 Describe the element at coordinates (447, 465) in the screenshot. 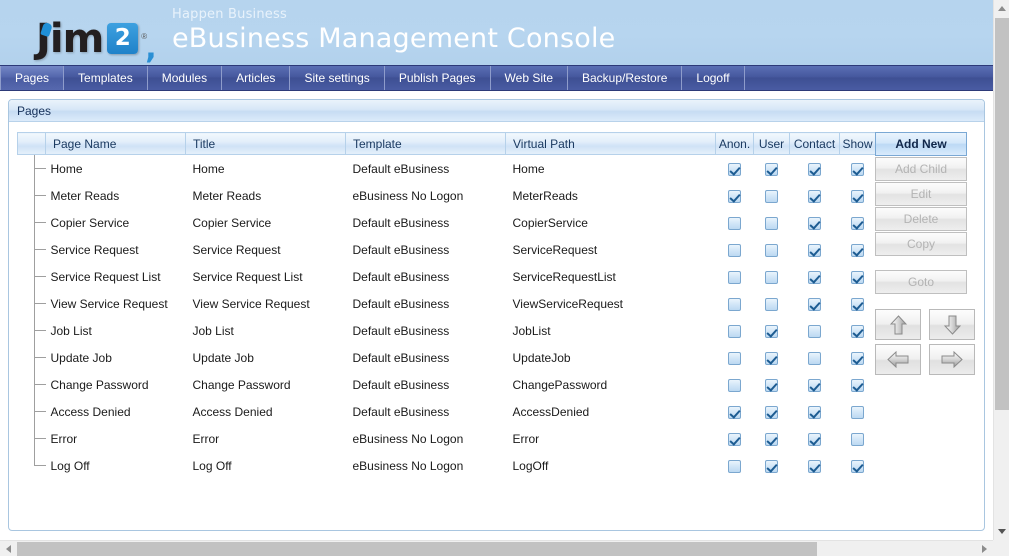

I see `table-row: Log Off Log Off eBusiness No Logon LogOff` at that location.